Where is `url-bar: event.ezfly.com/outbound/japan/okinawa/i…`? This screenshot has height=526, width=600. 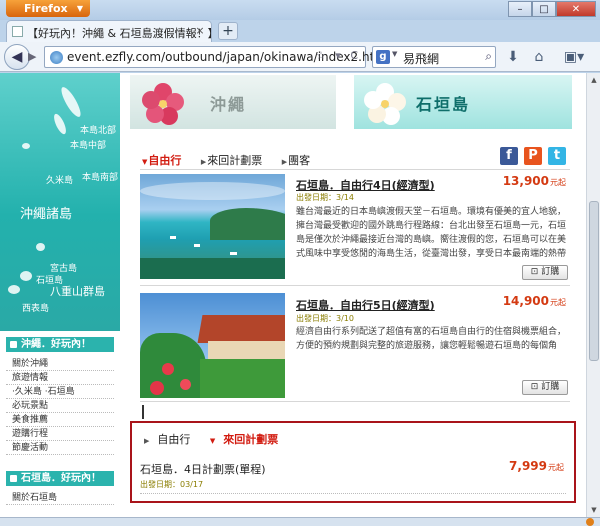
url-bar: event.ezfly.com/outbound/japan/okinawa/i… is located at coordinates (216, 57).